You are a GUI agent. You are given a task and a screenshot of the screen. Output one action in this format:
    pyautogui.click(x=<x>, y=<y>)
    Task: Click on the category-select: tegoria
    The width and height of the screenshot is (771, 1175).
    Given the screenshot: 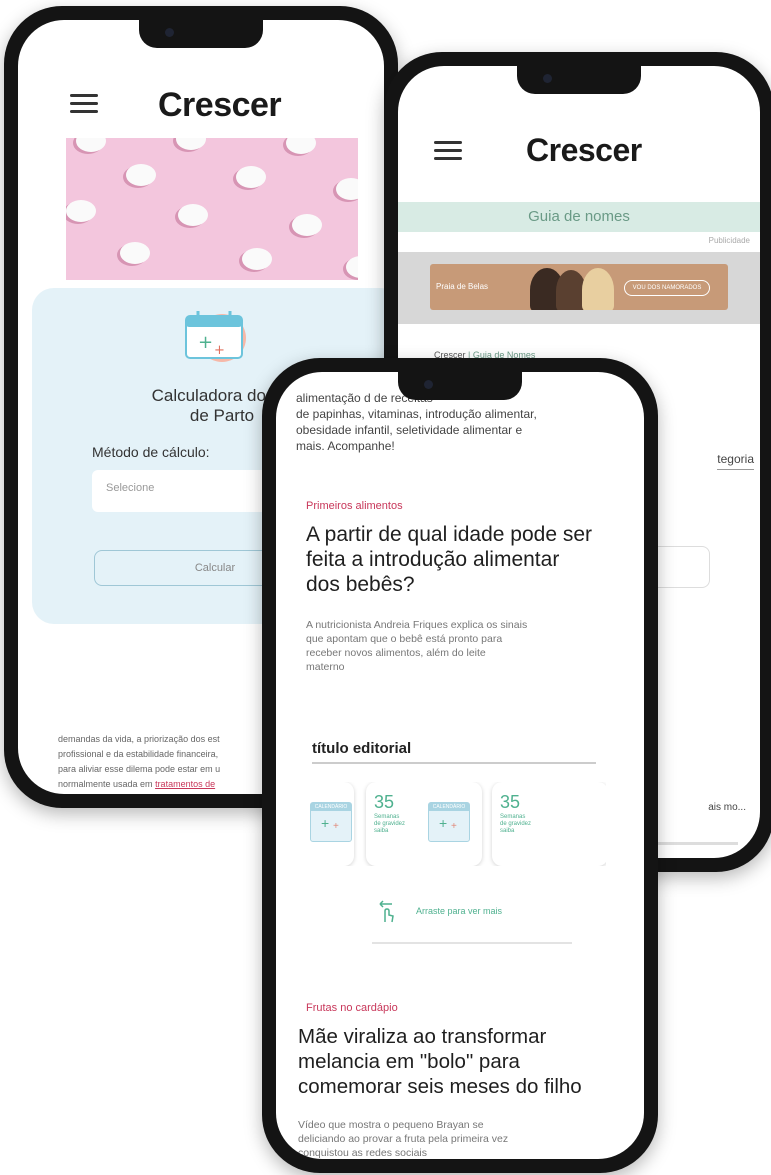 What is the action you would take?
    pyautogui.click(x=735, y=461)
    